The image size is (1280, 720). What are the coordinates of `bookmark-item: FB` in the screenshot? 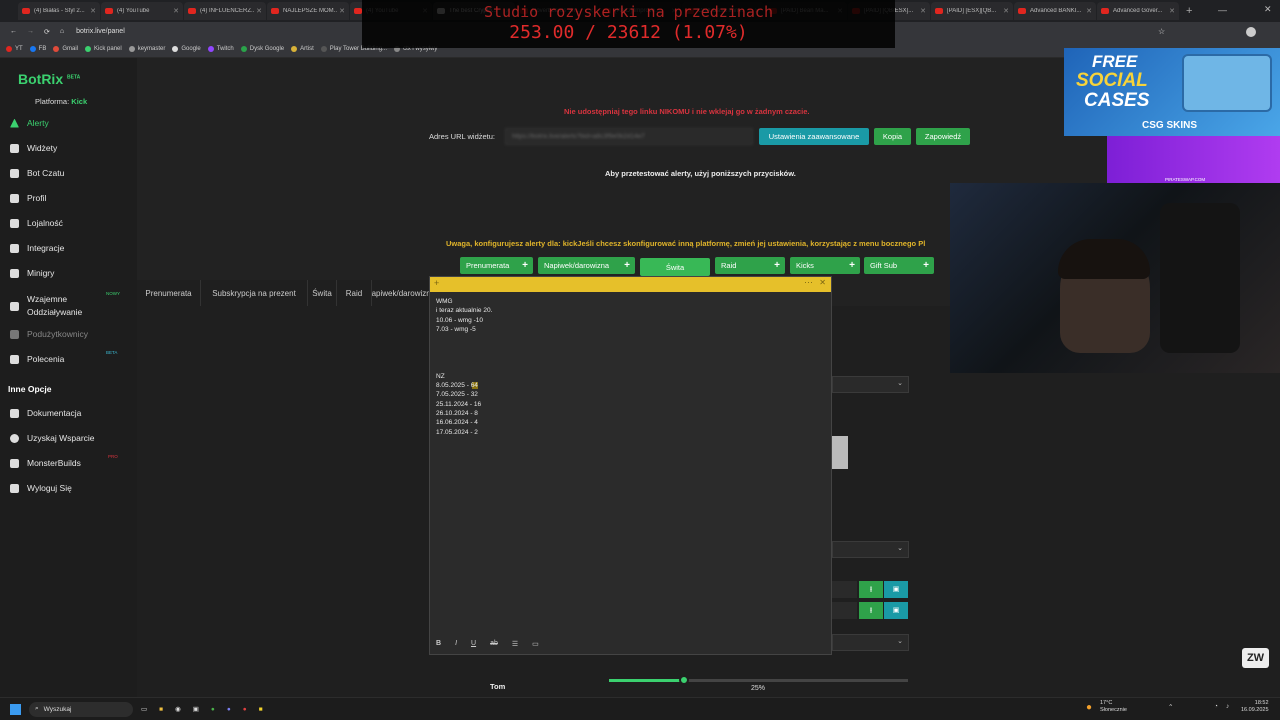 It's located at (37, 49).